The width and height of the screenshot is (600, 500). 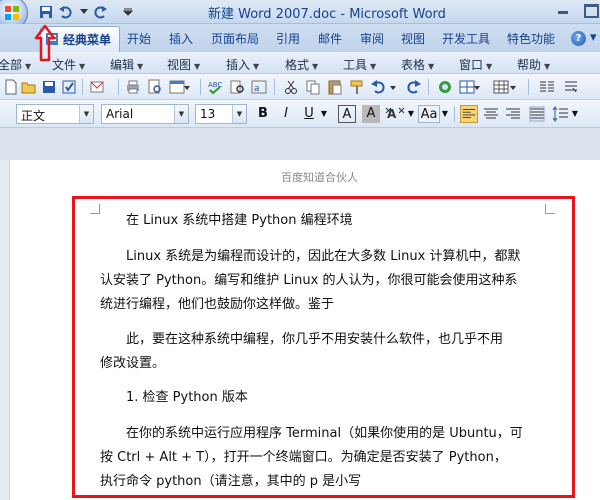 I want to click on menu-edit: 编辑 ▼, so click(x=126, y=64).